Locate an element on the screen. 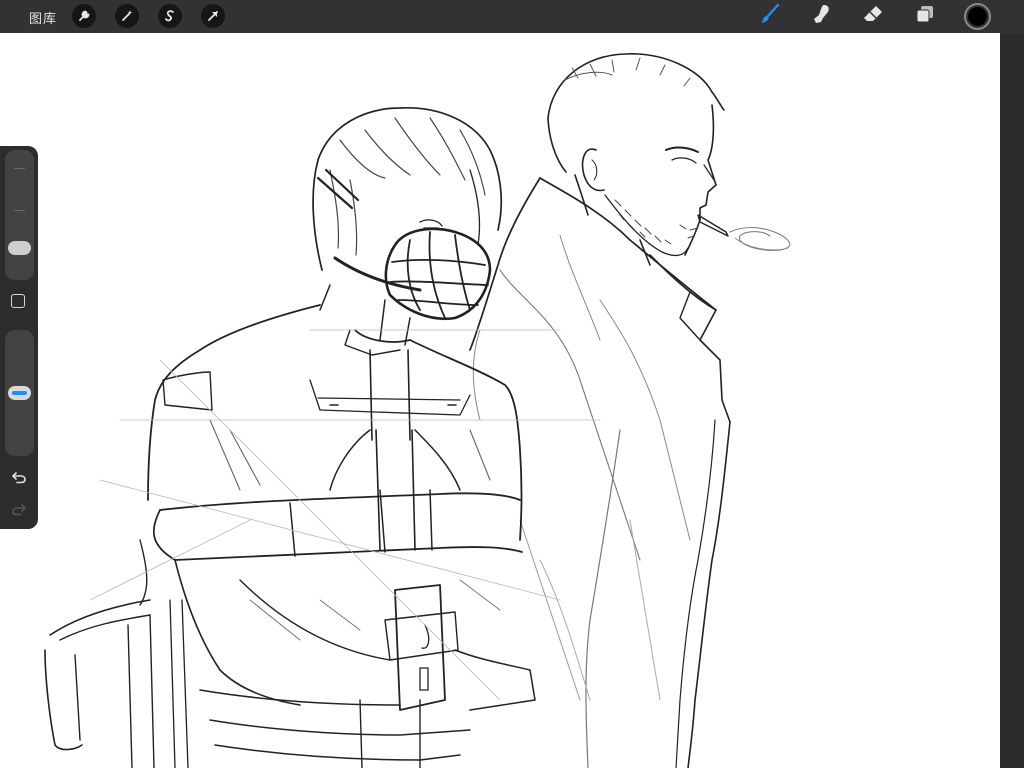 The width and height of the screenshot is (1024, 768). layers-button is located at coordinates (925, 16).